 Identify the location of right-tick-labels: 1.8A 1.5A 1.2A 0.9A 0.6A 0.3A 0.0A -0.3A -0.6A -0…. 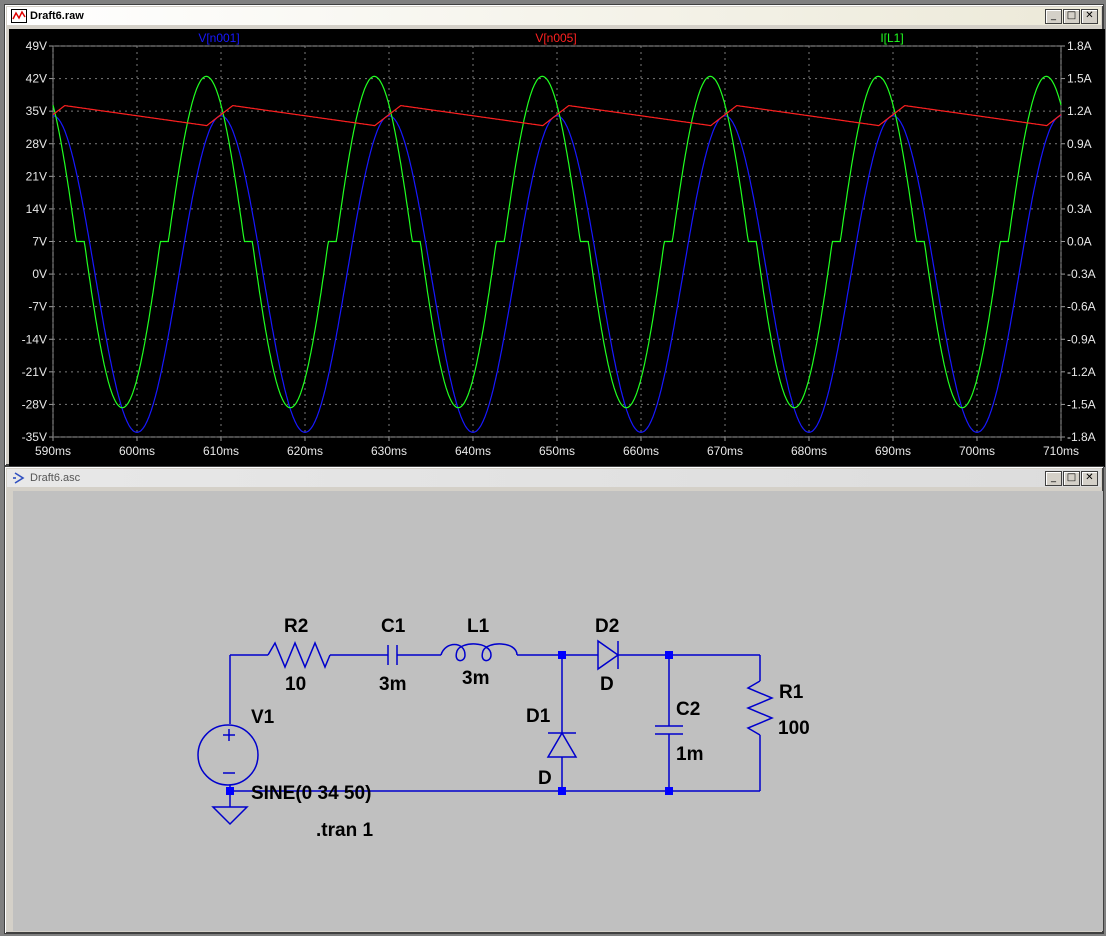
(1081, 241).